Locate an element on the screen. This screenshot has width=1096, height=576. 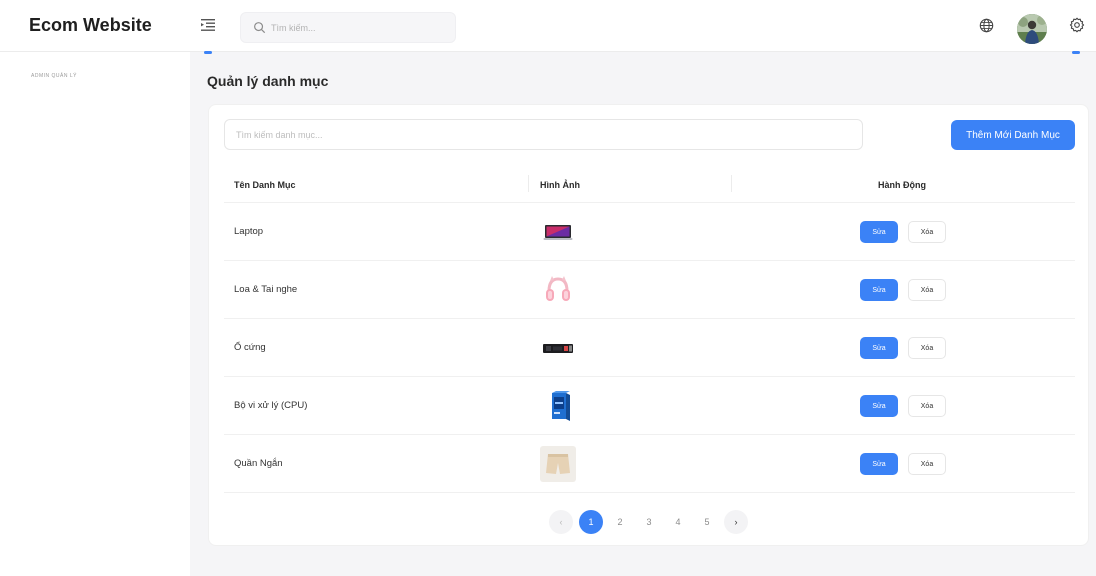
user-avatar is located at coordinates (1032, 29).